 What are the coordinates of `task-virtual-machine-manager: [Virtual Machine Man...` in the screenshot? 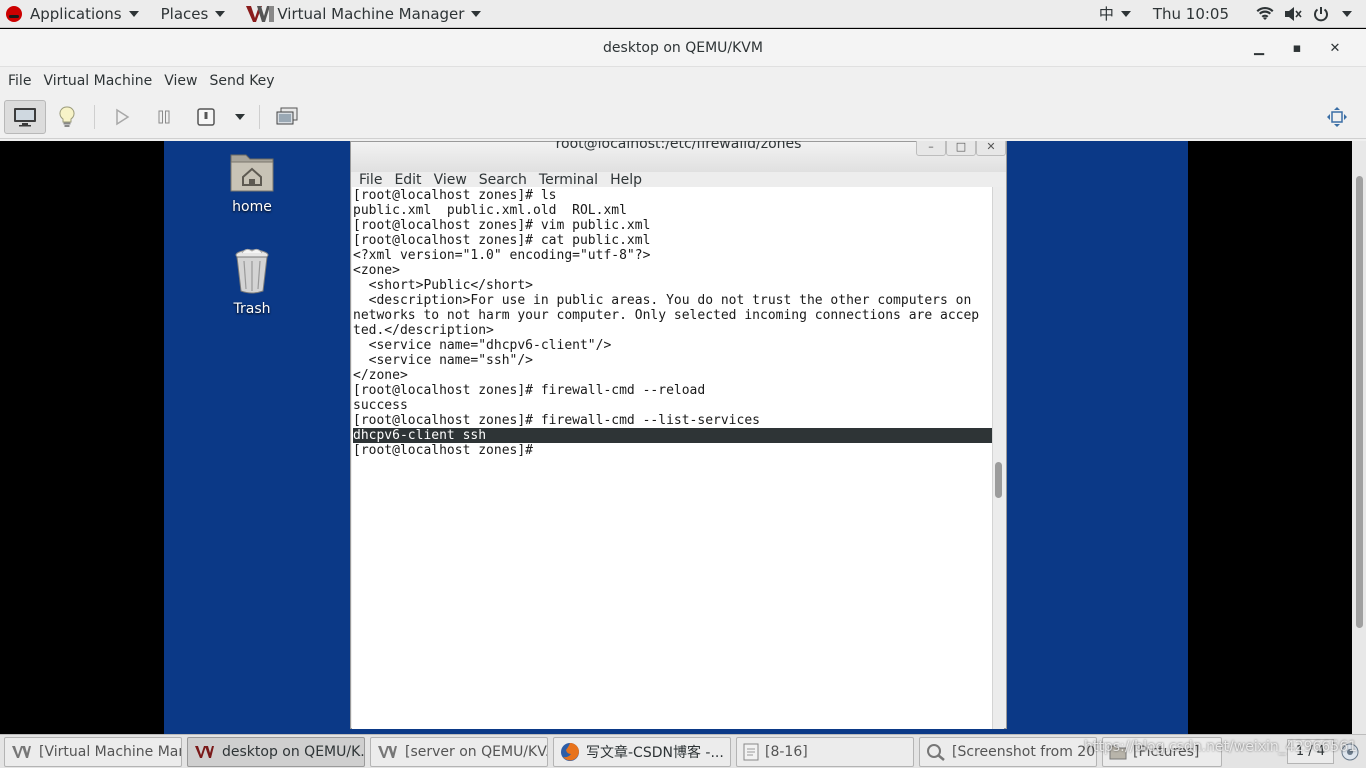 It's located at (93, 751).